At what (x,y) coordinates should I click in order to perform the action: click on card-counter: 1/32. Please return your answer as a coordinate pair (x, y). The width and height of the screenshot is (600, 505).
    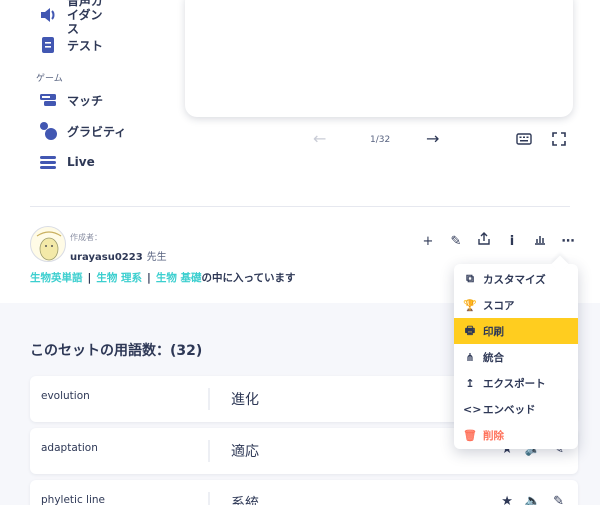
    Looking at the image, I should click on (380, 140).